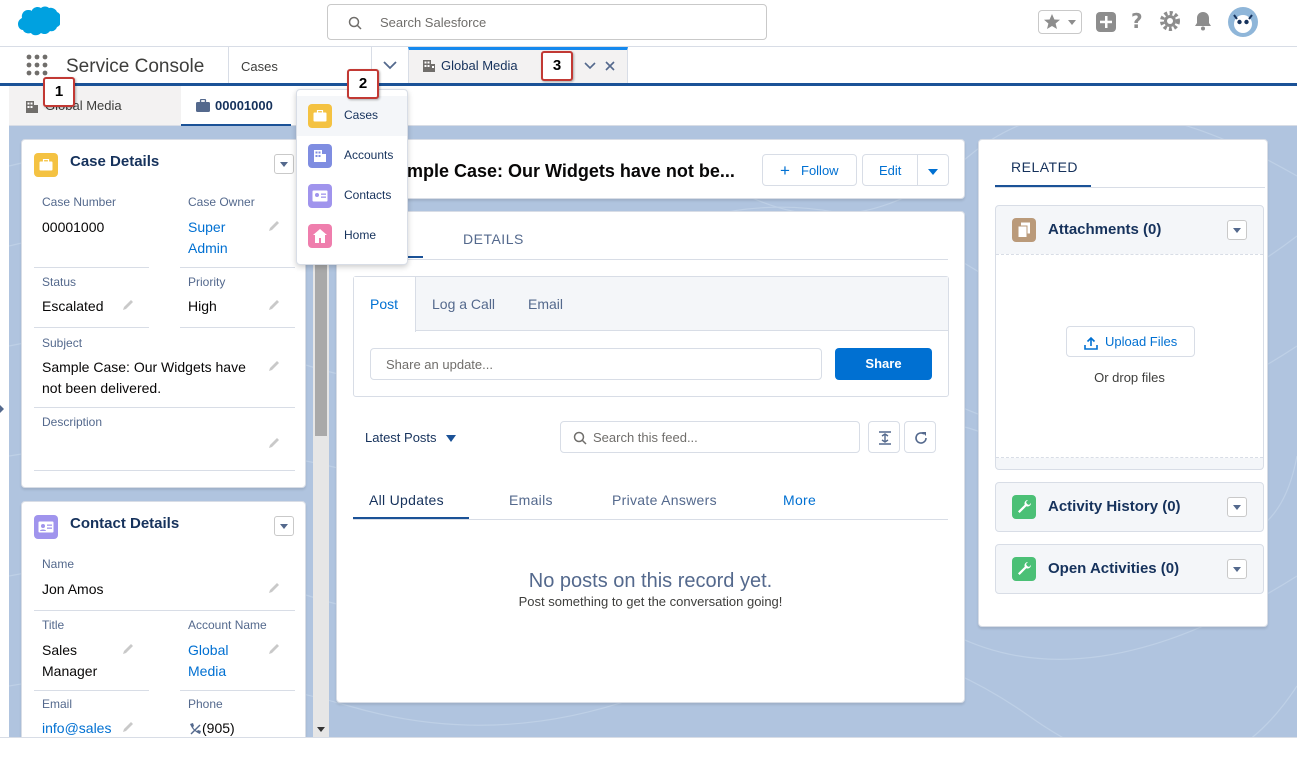 The width and height of the screenshot is (1297, 781). Describe the element at coordinates (76, 728) in the screenshot. I see `email-link: info@sales` at that location.